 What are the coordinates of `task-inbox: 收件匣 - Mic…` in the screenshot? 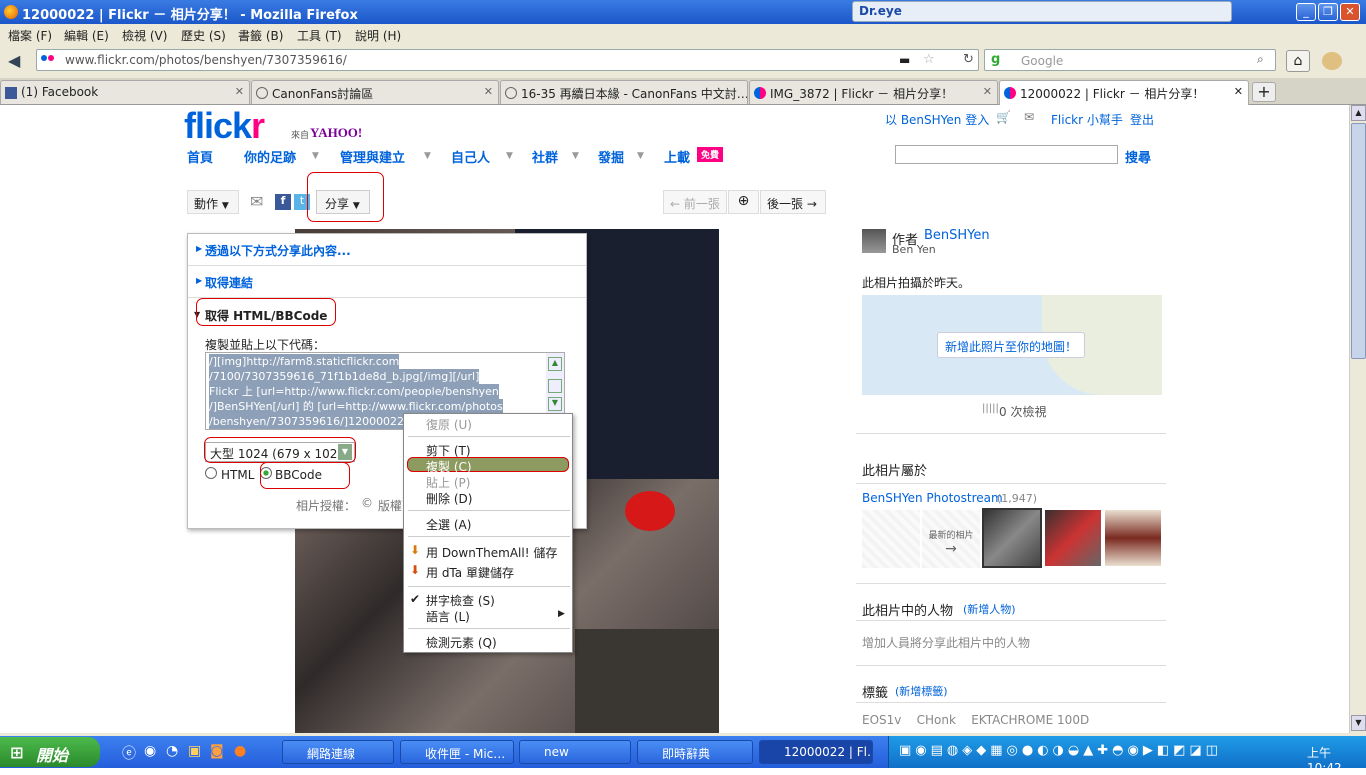 It's located at (457, 752).